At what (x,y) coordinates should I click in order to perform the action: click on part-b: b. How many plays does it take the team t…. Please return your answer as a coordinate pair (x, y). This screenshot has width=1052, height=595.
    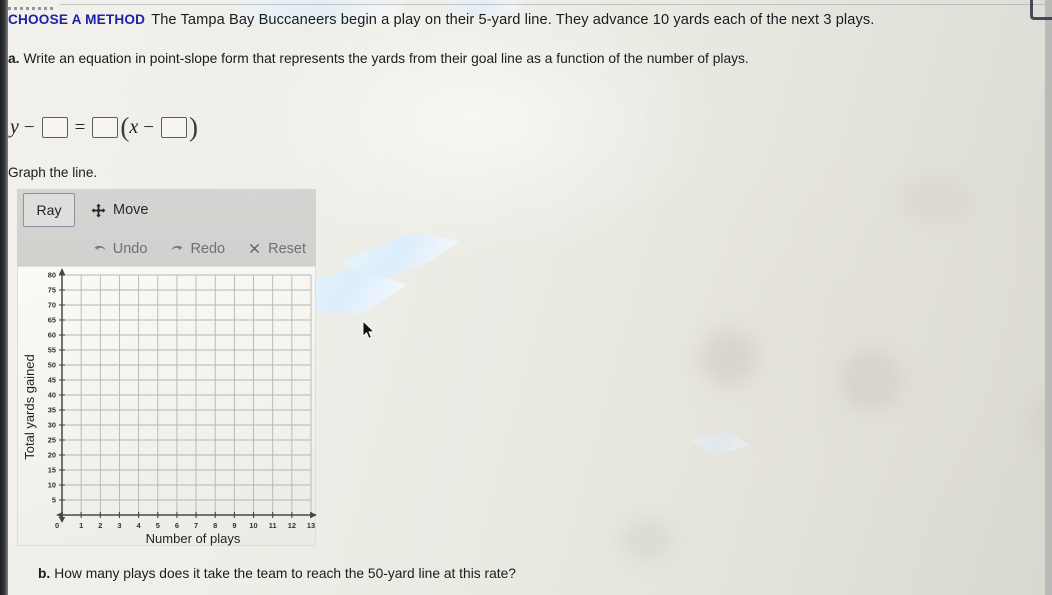
    Looking at the image, I should click on (338, 573).